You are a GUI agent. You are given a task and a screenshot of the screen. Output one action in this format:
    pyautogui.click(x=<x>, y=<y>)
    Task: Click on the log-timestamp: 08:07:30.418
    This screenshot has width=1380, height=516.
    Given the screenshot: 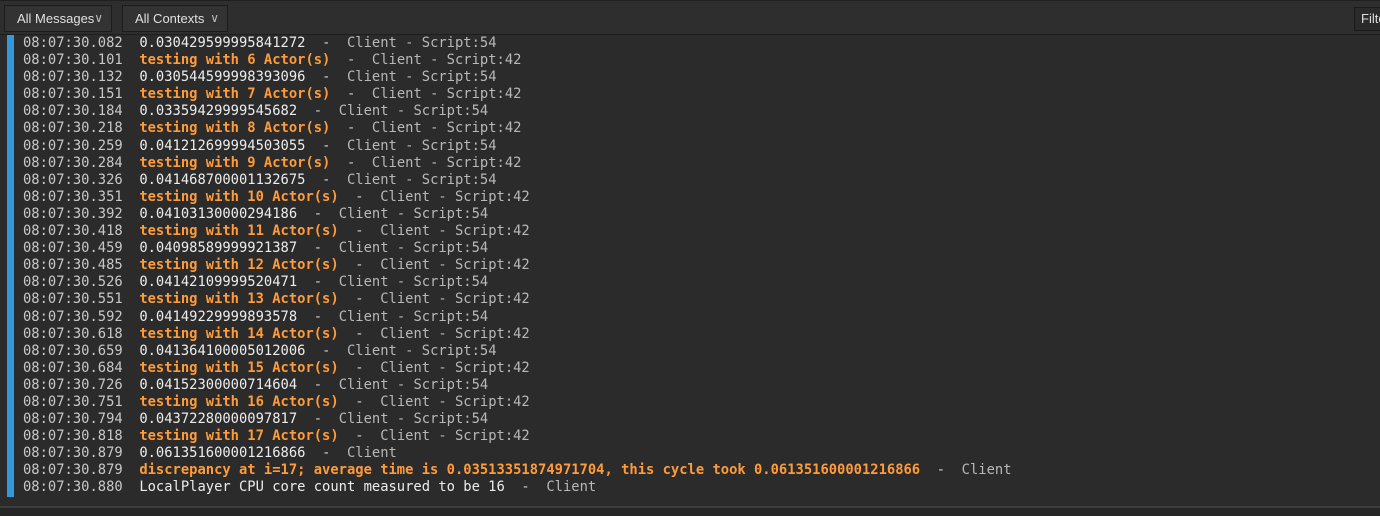 What is the action you would take?
    pyautogui.click(x=73, y=231)
    